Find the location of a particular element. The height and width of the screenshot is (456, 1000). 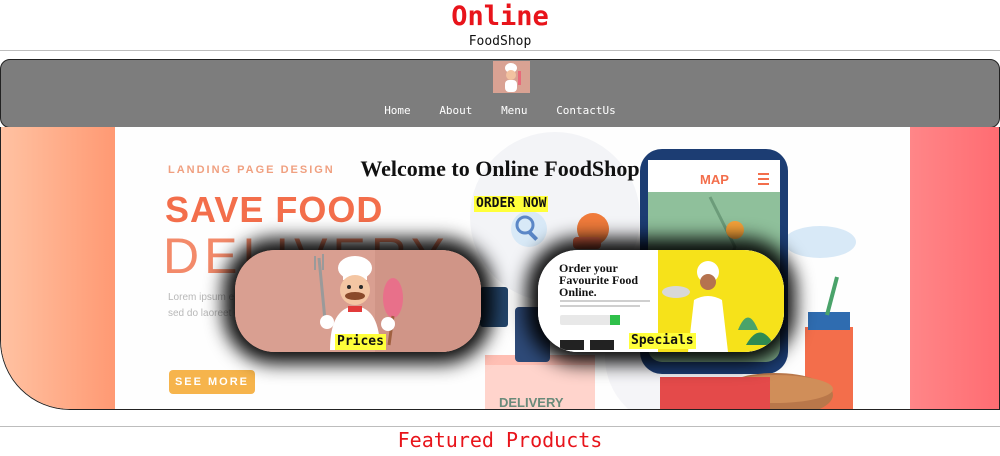

delivery-box-label: DELIVERY is located at coordinates (531, 402).